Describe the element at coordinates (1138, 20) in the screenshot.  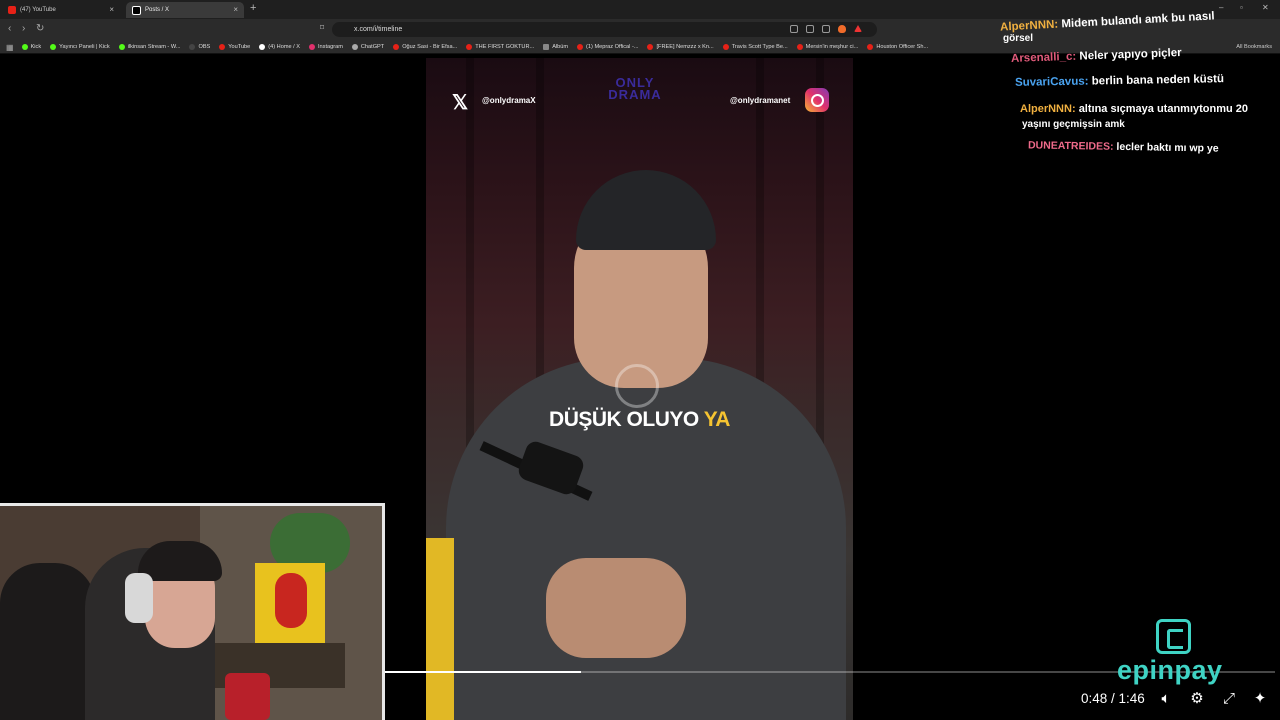
I see `chat-text: Midem bulandı amk bu nasıl` at that location.